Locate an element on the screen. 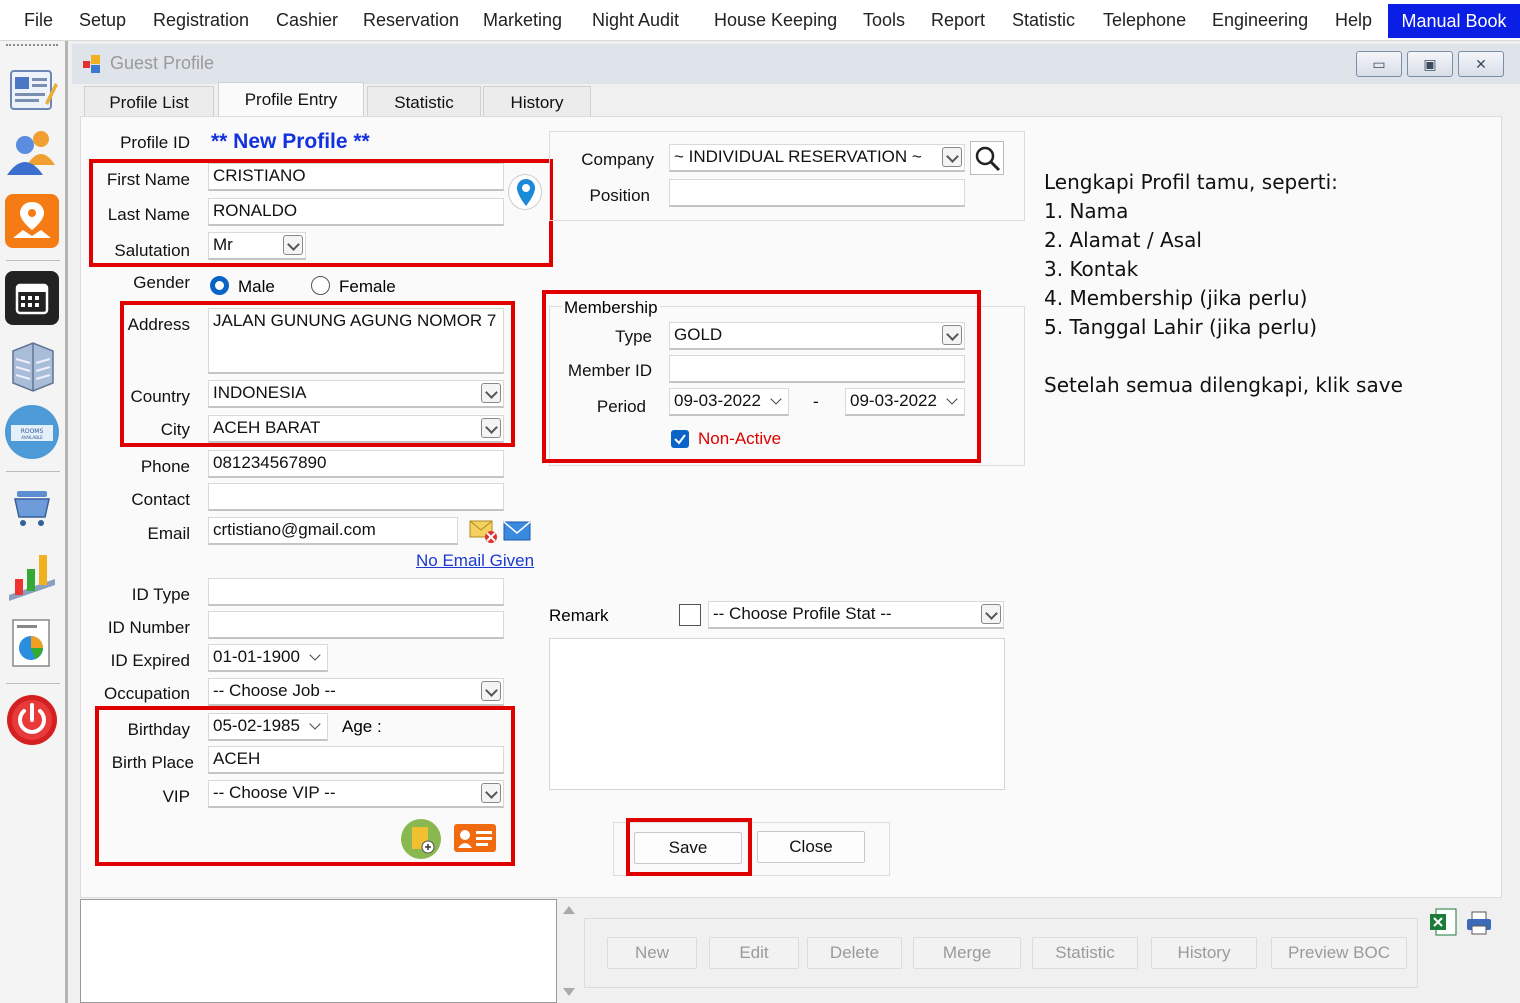  gender-female-radio is located at coordinates (320, 285).